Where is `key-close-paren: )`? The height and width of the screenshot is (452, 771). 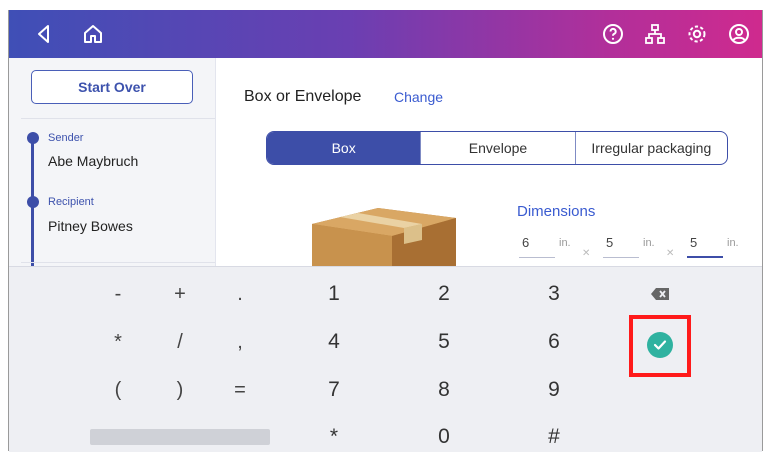
key-close-paren: ) is located at coordinates (180, 390).